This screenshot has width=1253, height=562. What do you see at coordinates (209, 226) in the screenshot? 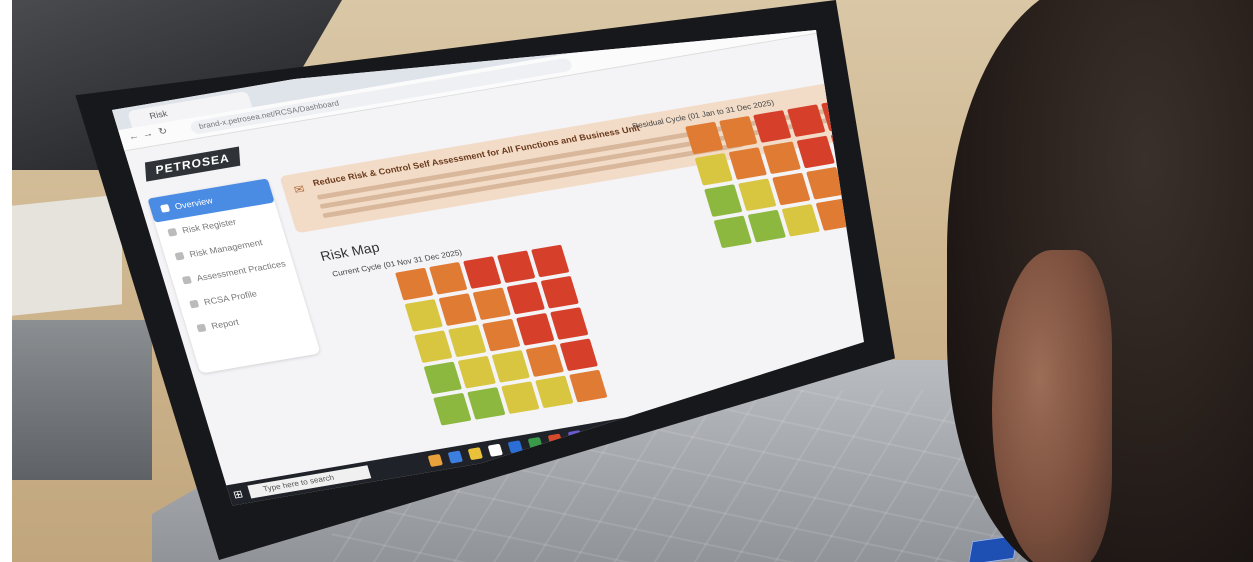
I see `sidebar-item-label: Risk Register` at bounding box center [209, 226].